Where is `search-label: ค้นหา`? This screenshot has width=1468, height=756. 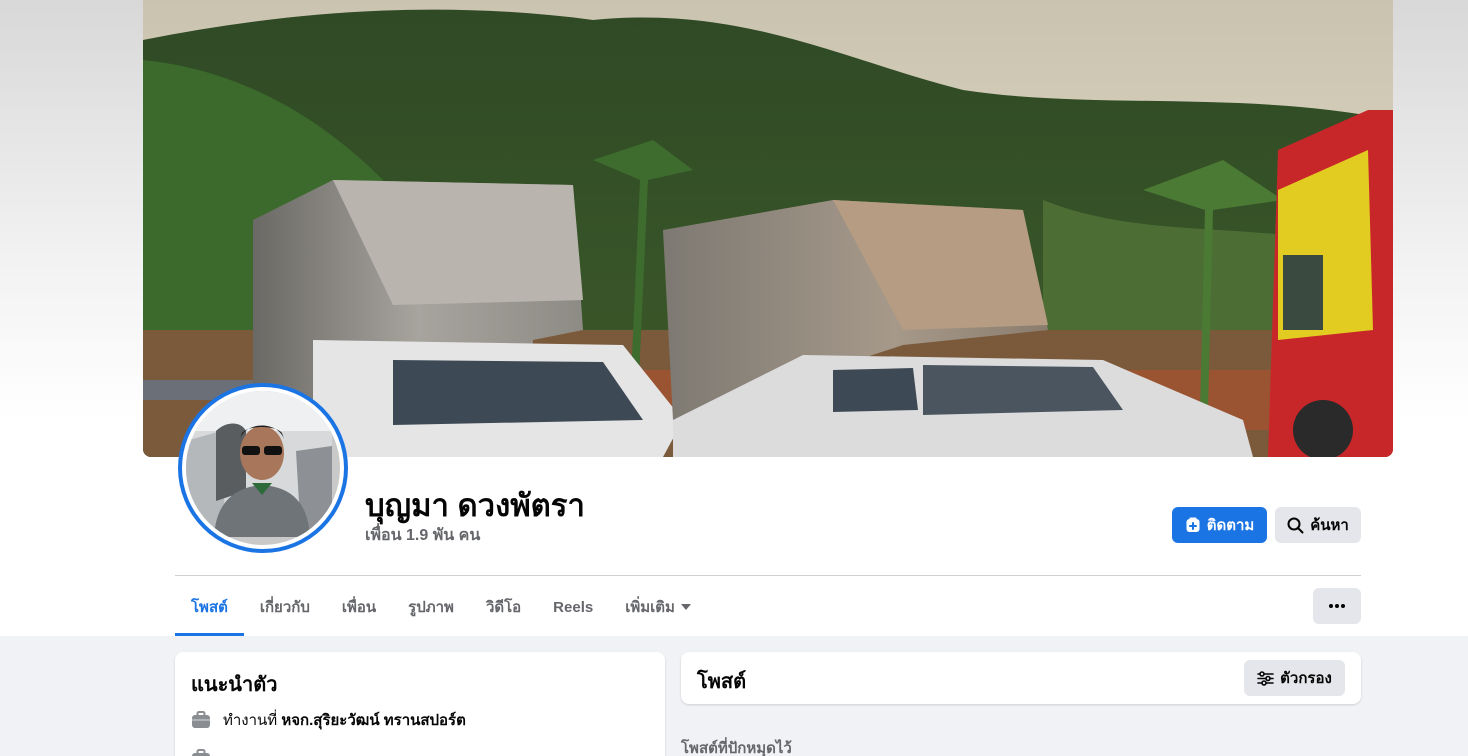
search-label: ค้นหา is located at coordinates (1329, 525).